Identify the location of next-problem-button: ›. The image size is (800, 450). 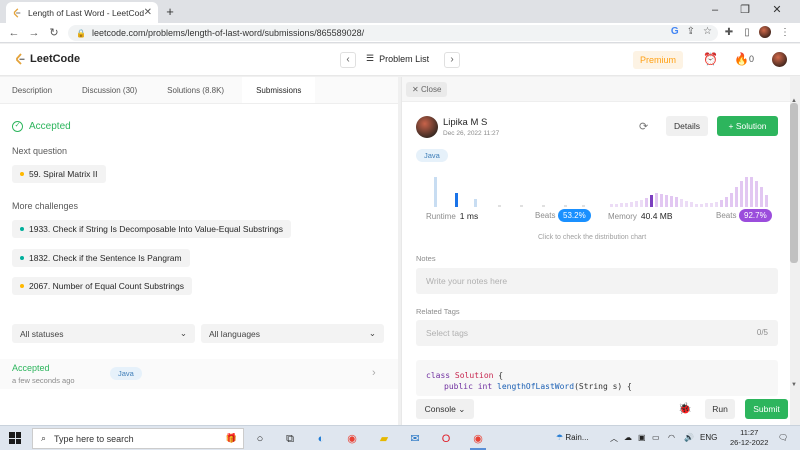
(452, 60).